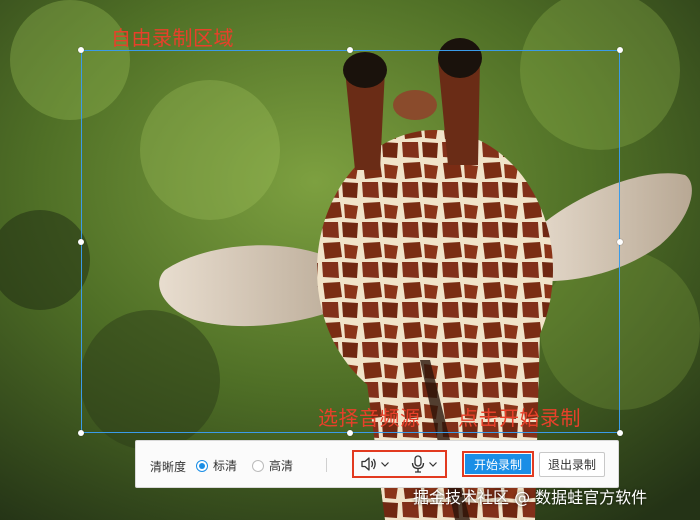  I want to click on start-button-highlight: 开始录制, so click(498, 464).